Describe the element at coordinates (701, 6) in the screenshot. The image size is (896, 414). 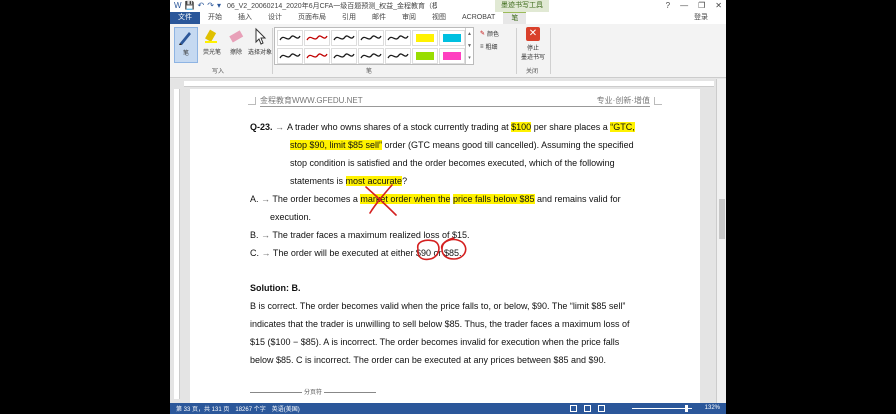
I see `restore-icon: ❐` at that location.